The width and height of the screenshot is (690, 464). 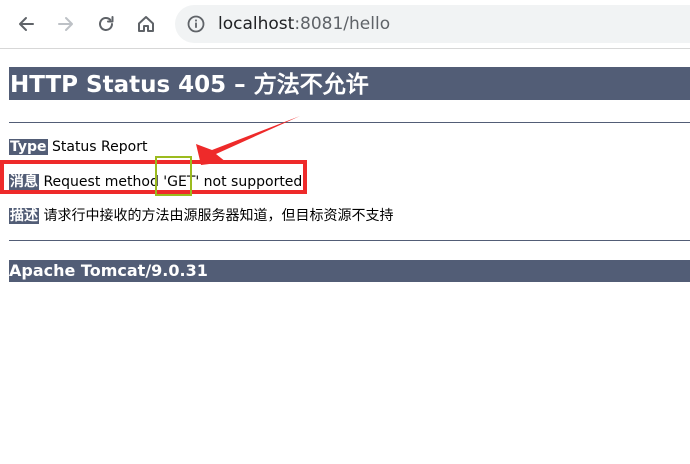 I want to click on url-host: localhost, so click(x=256, y=24).